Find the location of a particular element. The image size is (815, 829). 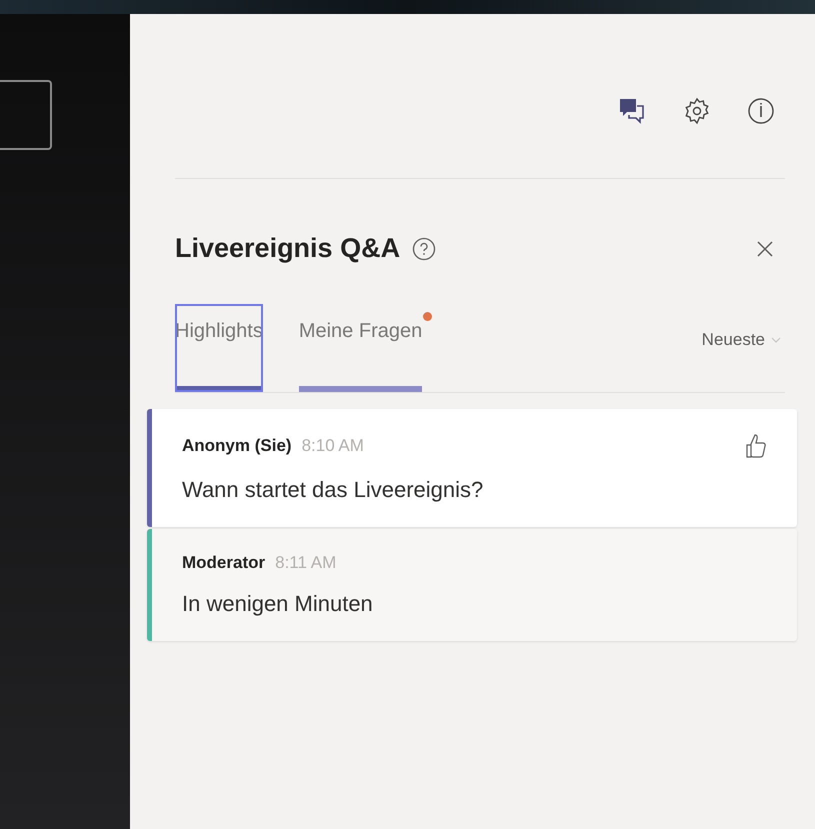

author-name: Moderator is located at coordinates (224, 563).